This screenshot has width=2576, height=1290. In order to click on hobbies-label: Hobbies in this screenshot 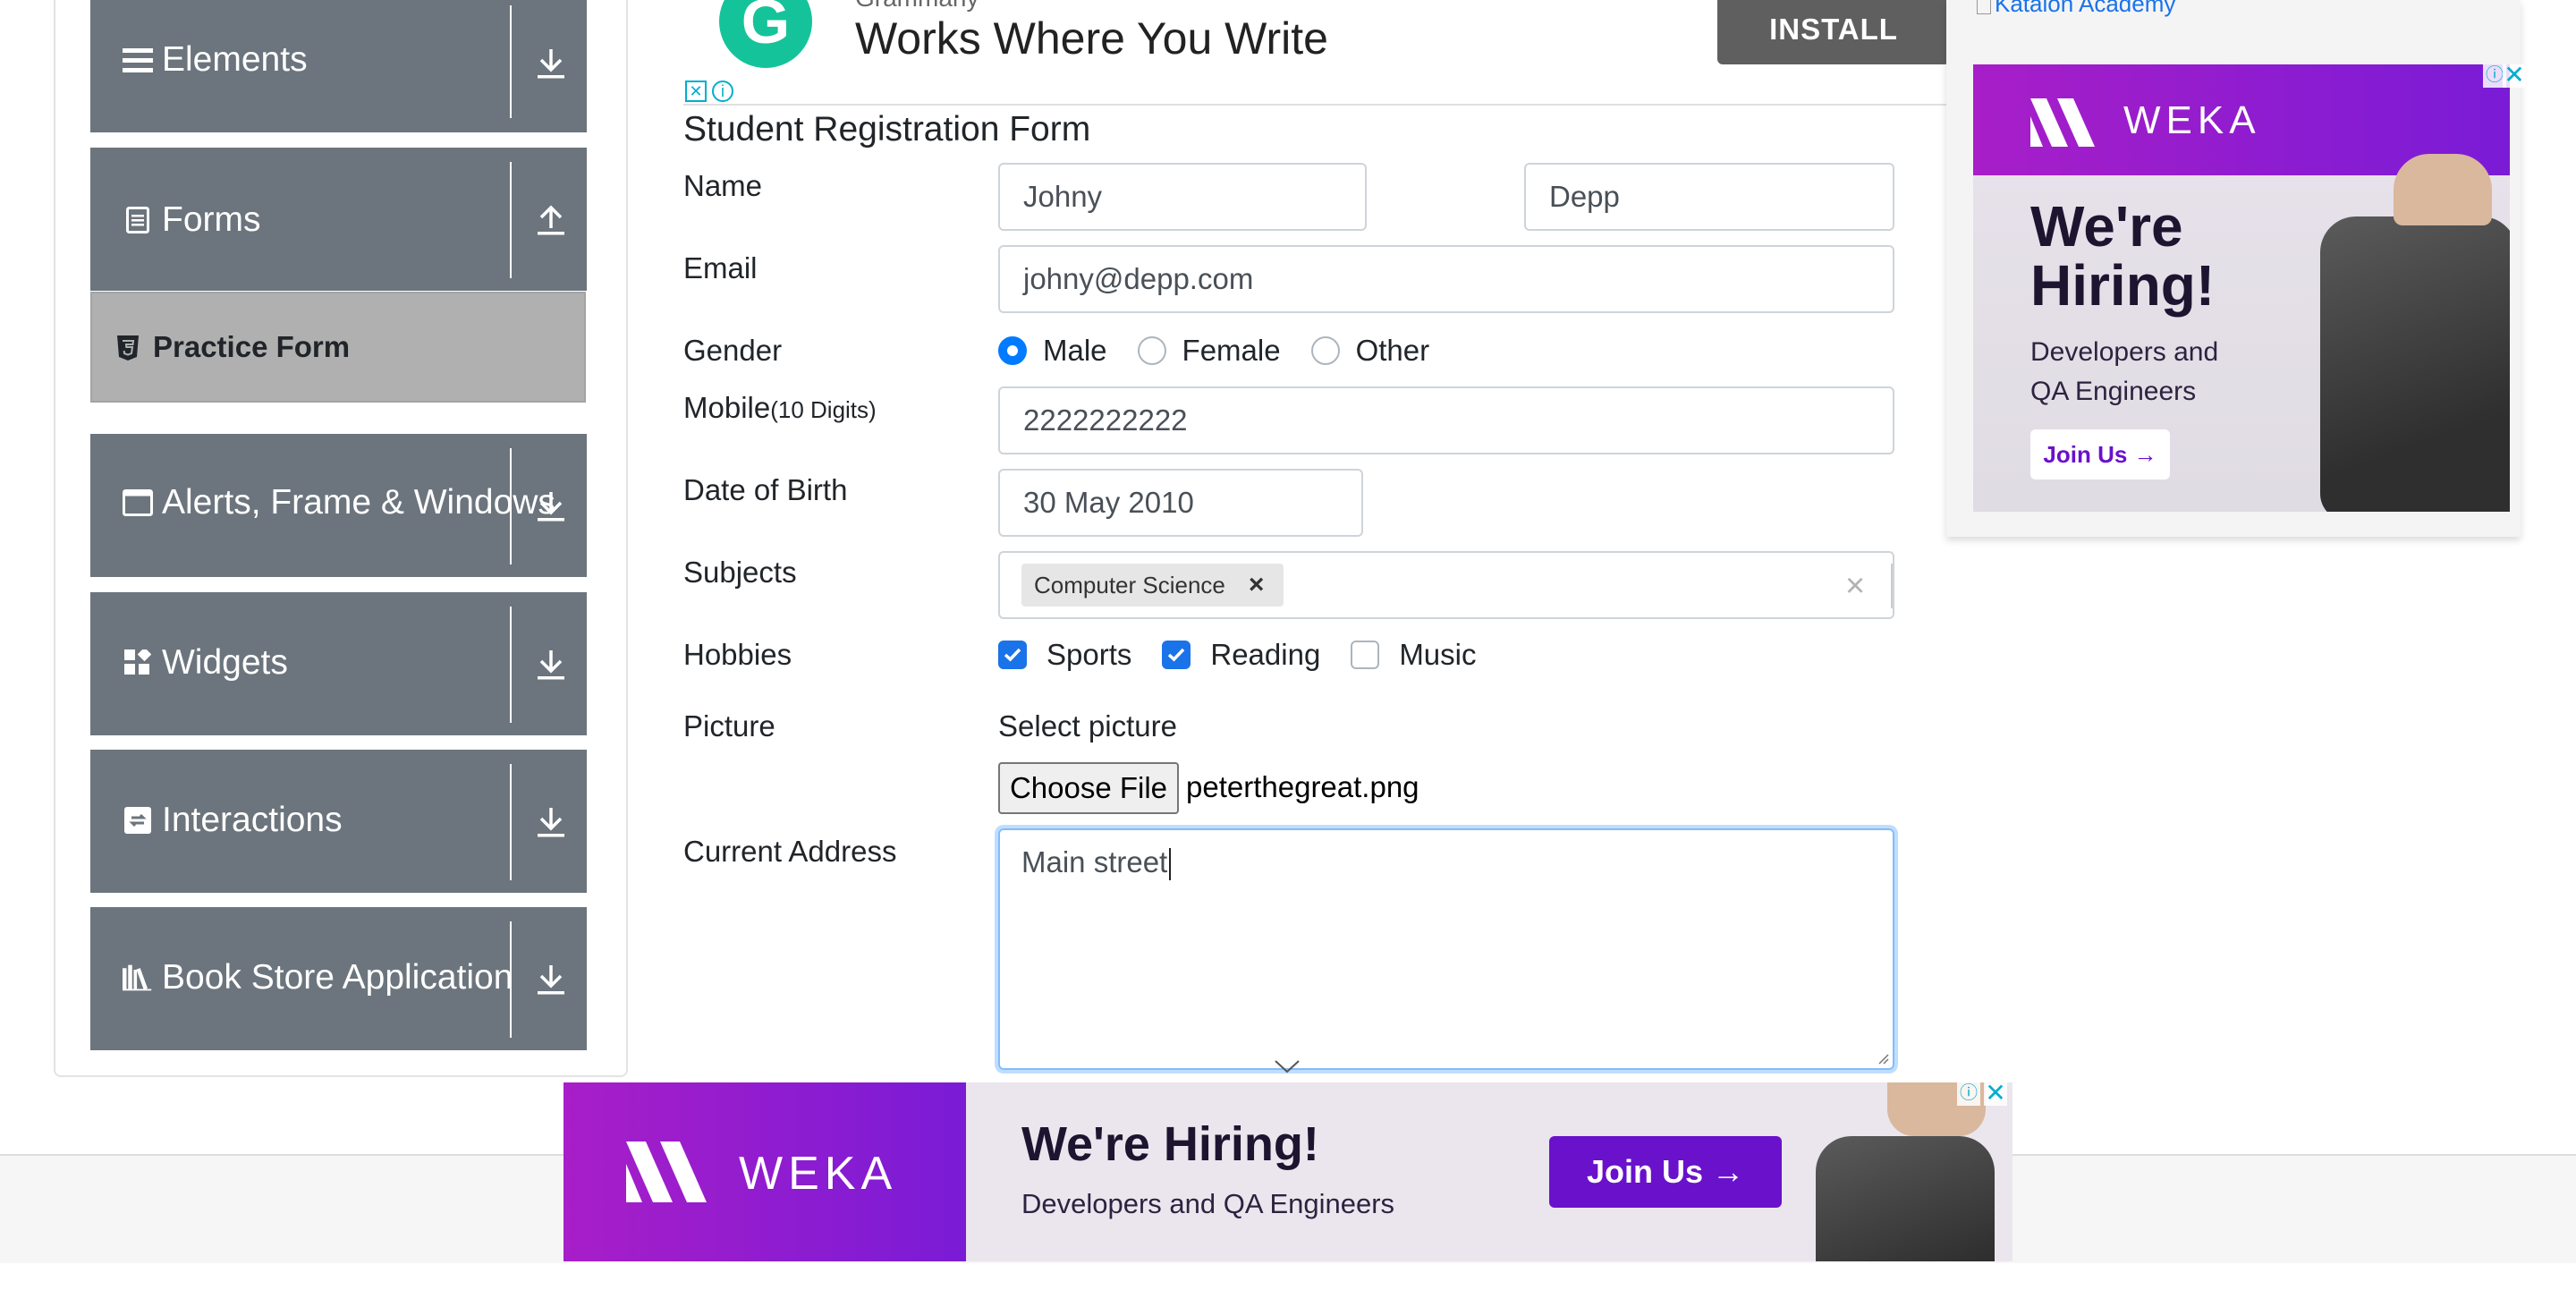, I will do `click(737, 654)`.